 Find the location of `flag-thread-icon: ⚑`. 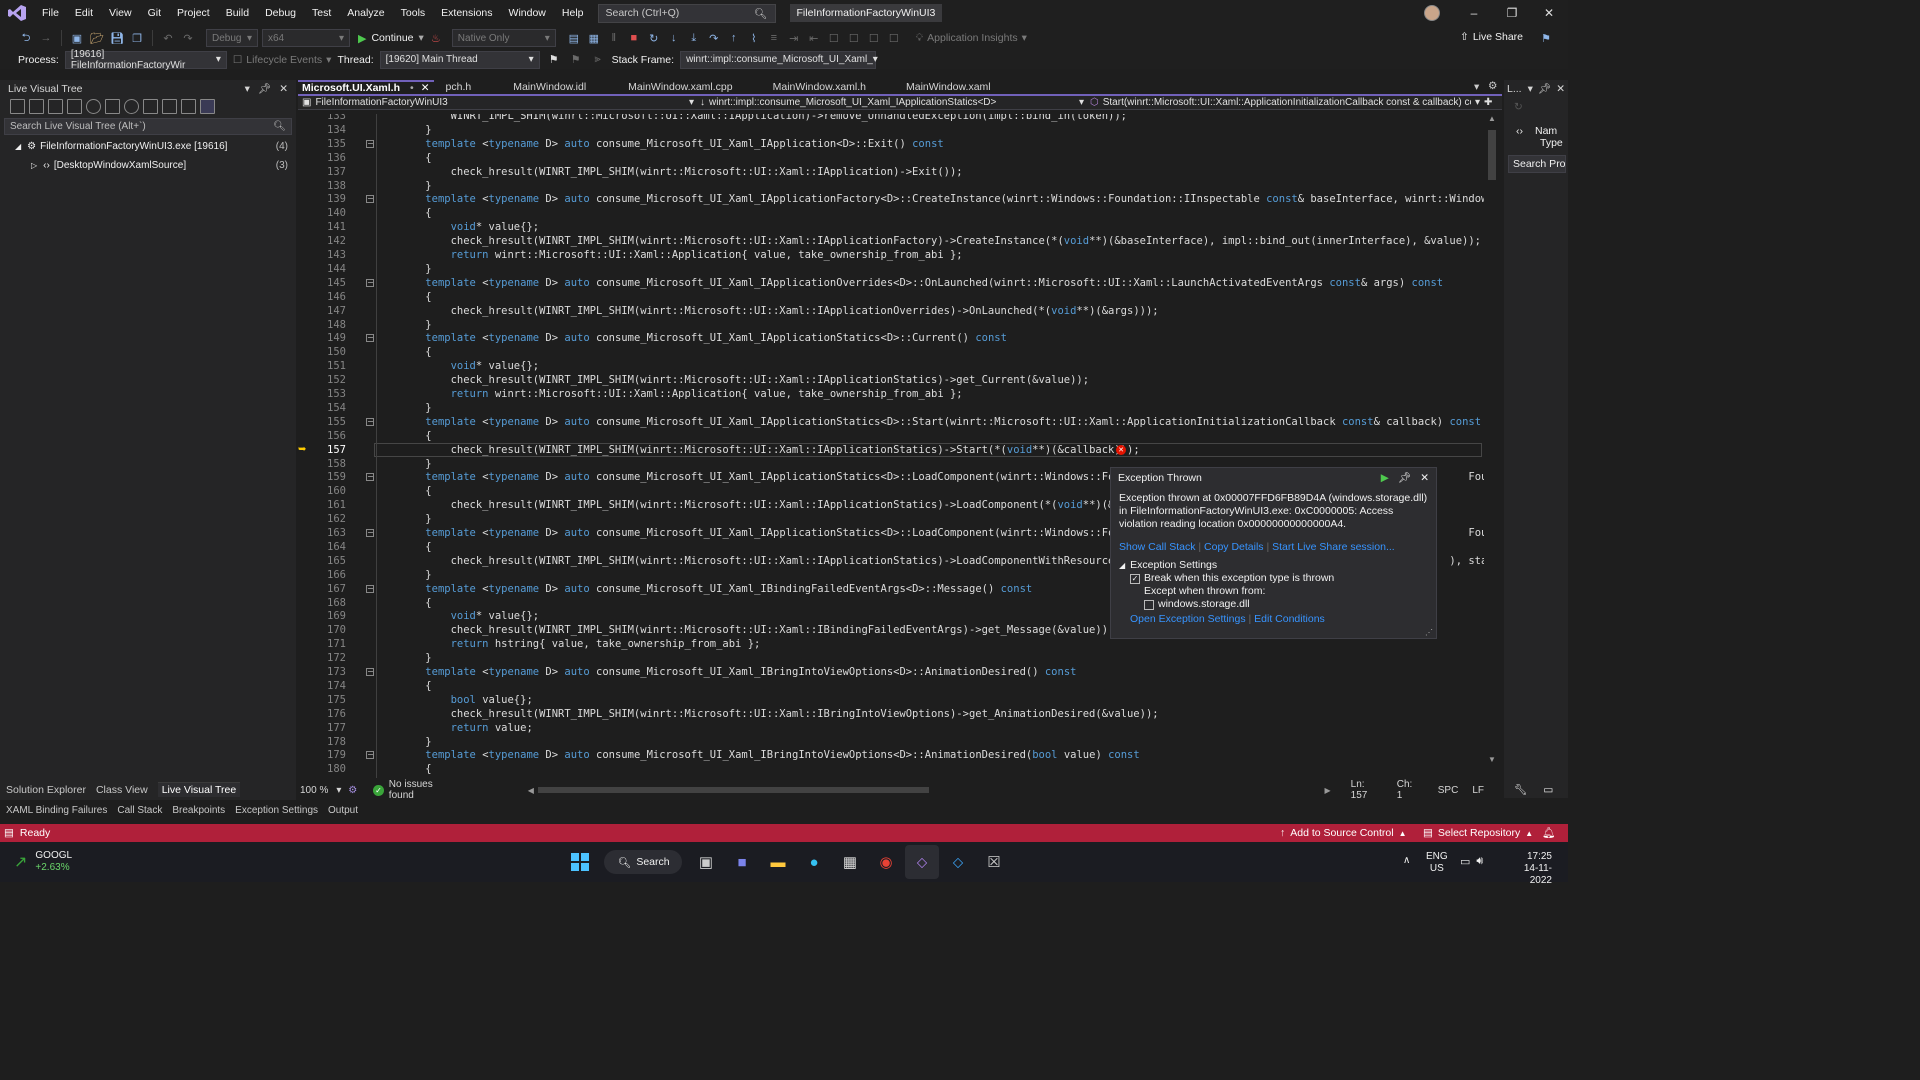

flag-thread-icon: ⚑ is located at coordinates (554, 60).